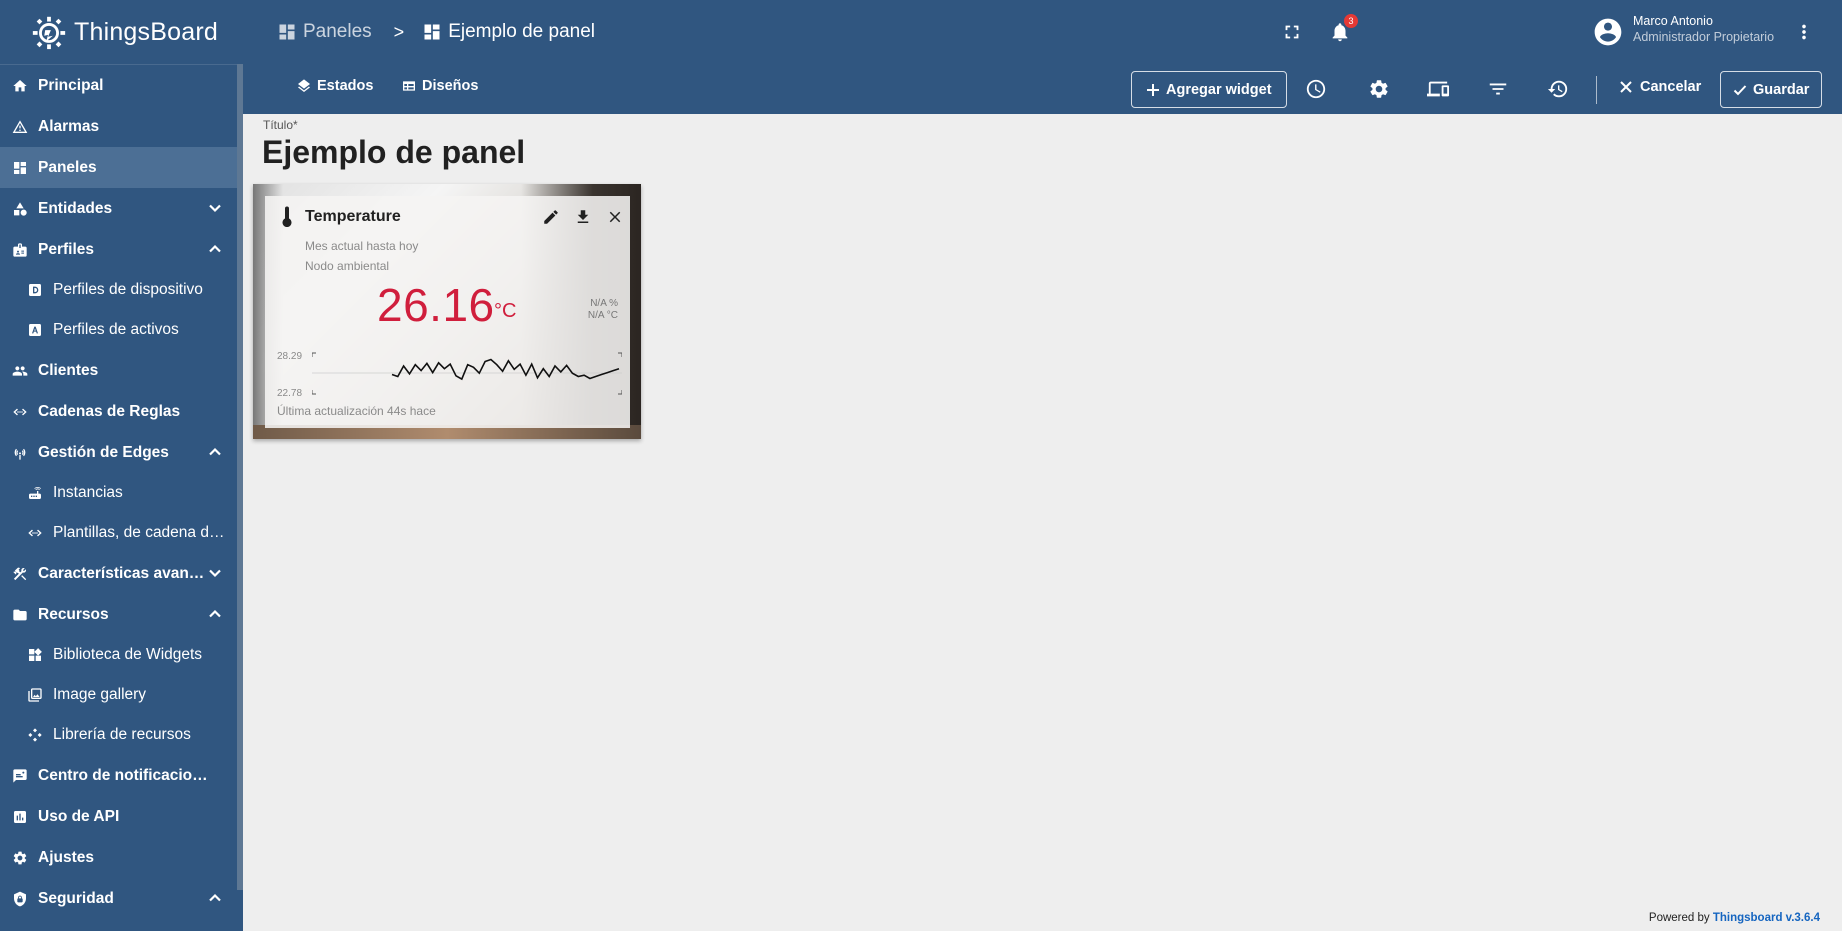 The width and height of the screenshot is (1842, 931). Describe the element at coordinates (602, 315) in the screenshot. I see `delta-absolute: N/A °C` at that location.